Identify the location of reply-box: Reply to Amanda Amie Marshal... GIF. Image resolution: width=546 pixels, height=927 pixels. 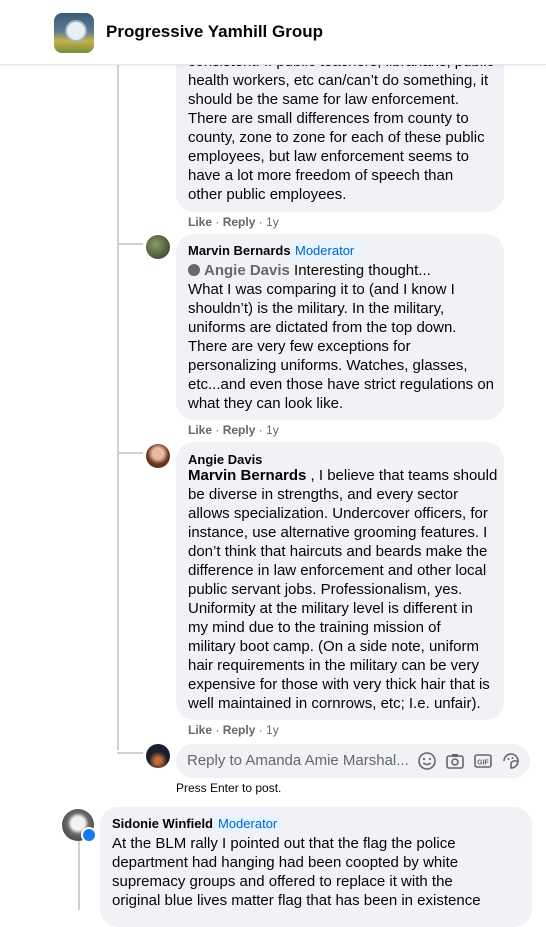
(353, 761).